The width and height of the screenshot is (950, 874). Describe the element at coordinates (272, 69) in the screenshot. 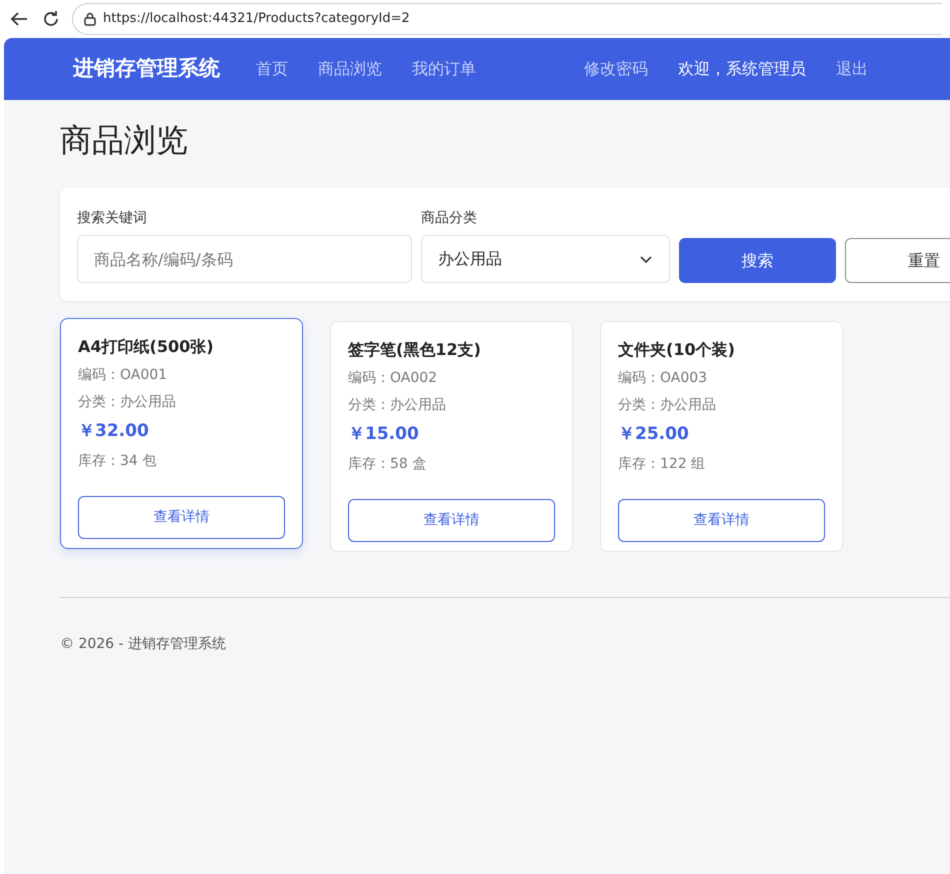

I see `nav-link: 首页` at that location.